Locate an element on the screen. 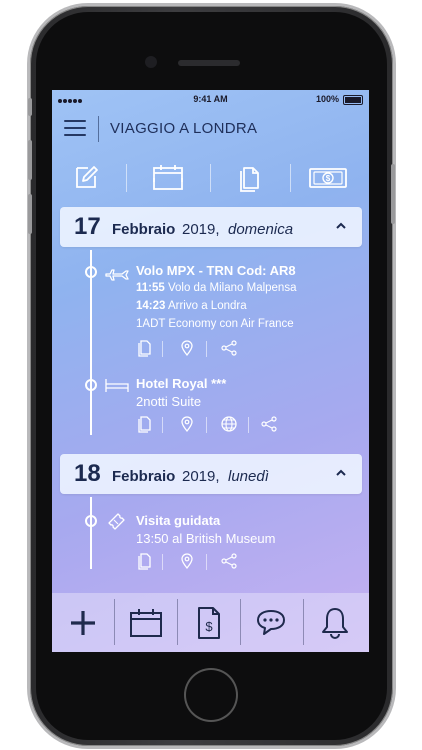 Image resolution: width=422 pixels, height=750 pixels. event-detail: 14:23 Arrivo a Londra is located at coordinates (191, 306).